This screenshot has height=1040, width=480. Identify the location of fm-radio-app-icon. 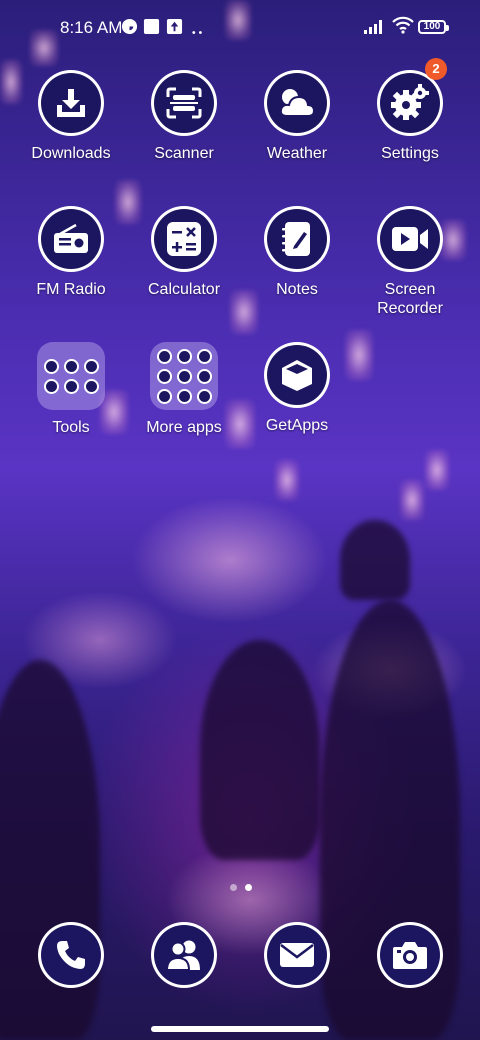
(71, 239).